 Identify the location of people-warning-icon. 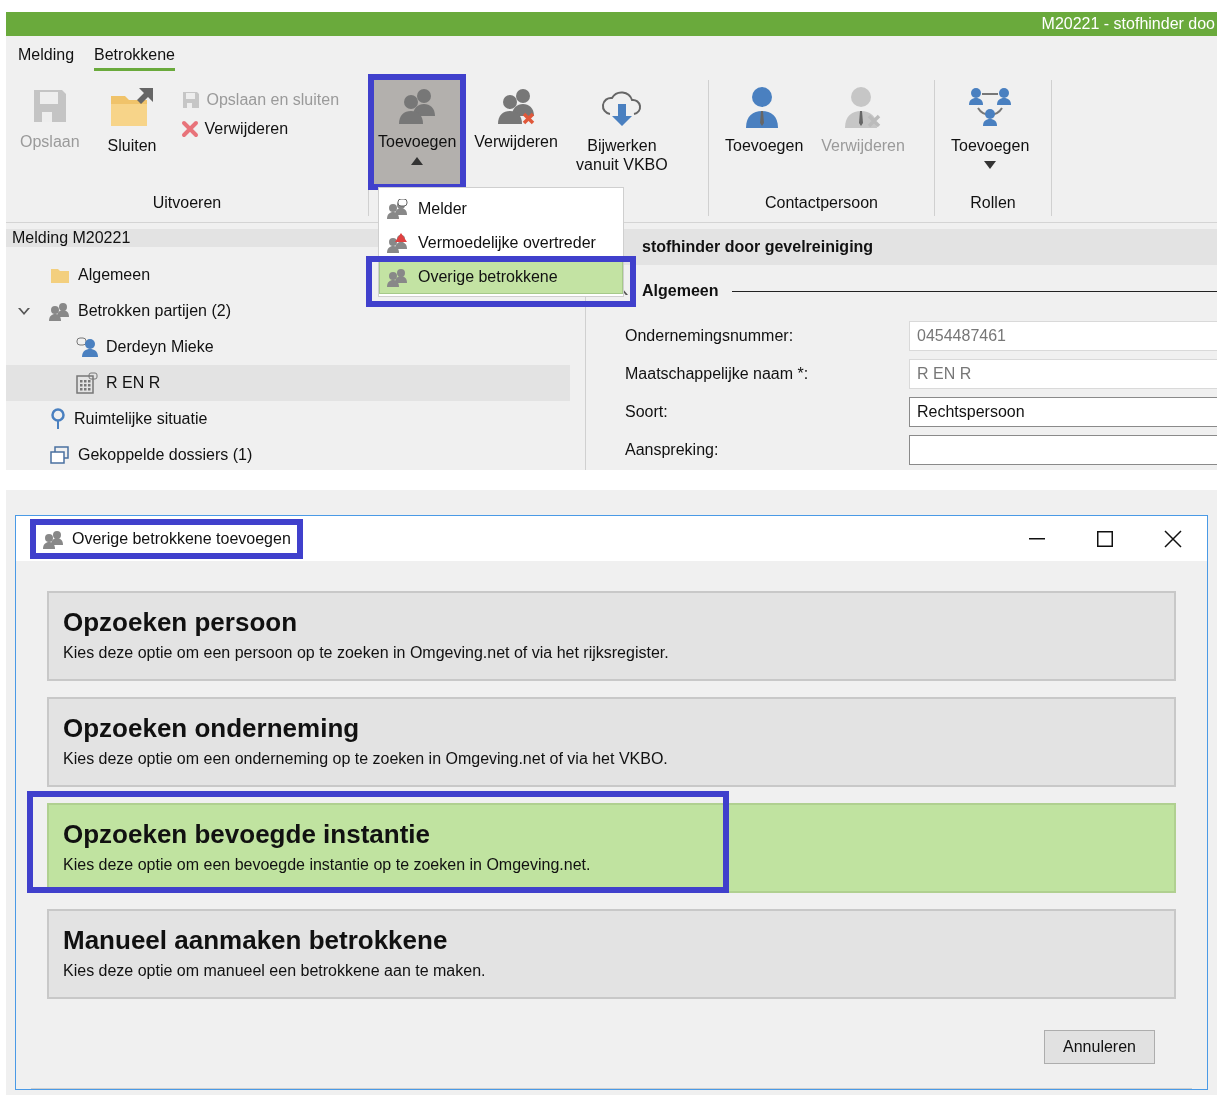
(397, 243).